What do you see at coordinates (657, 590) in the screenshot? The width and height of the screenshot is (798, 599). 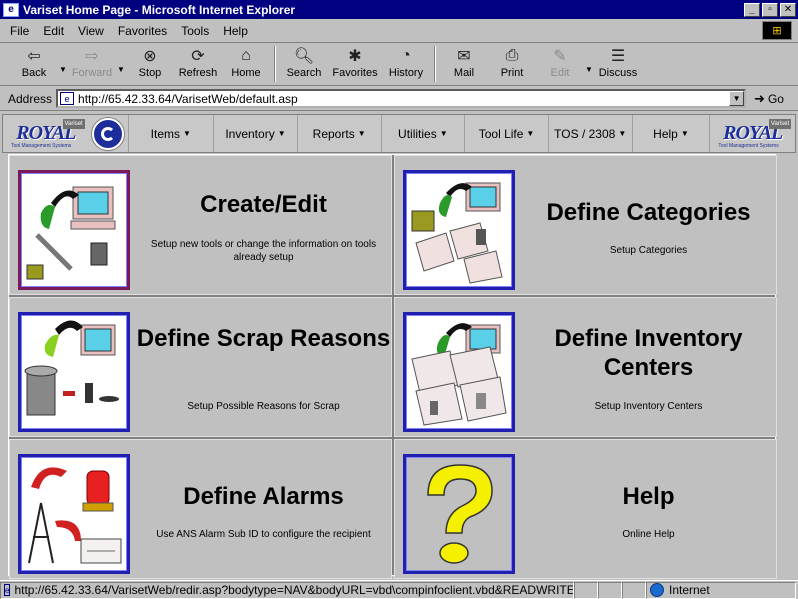 I see `globe-icon` at bounding box center [657, 590].